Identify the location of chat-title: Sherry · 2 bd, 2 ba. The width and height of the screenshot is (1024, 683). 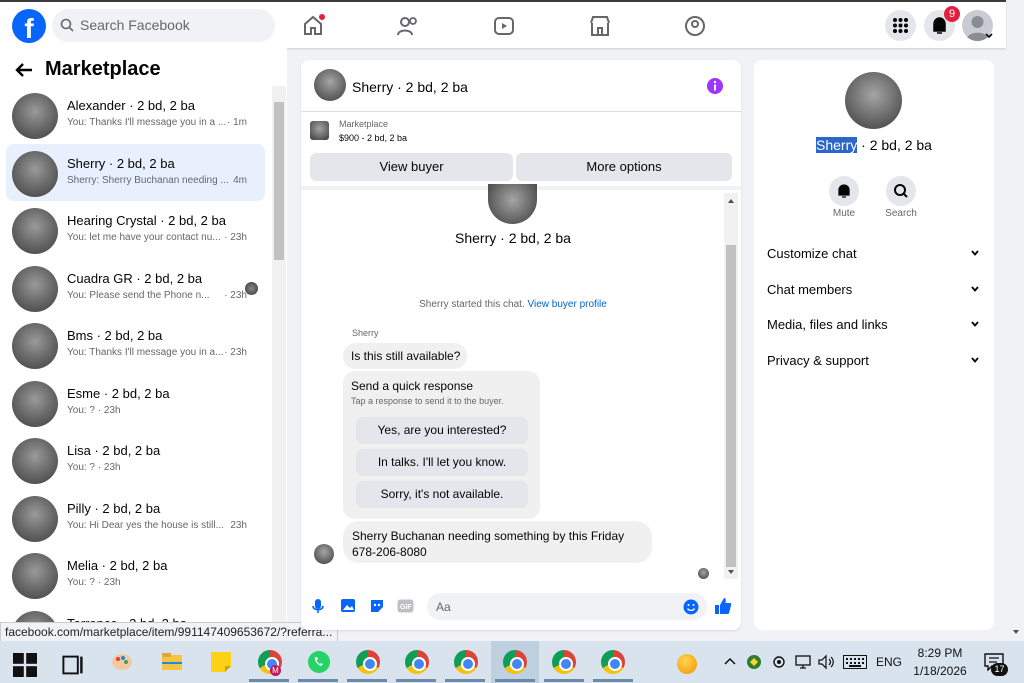
(410, 87).